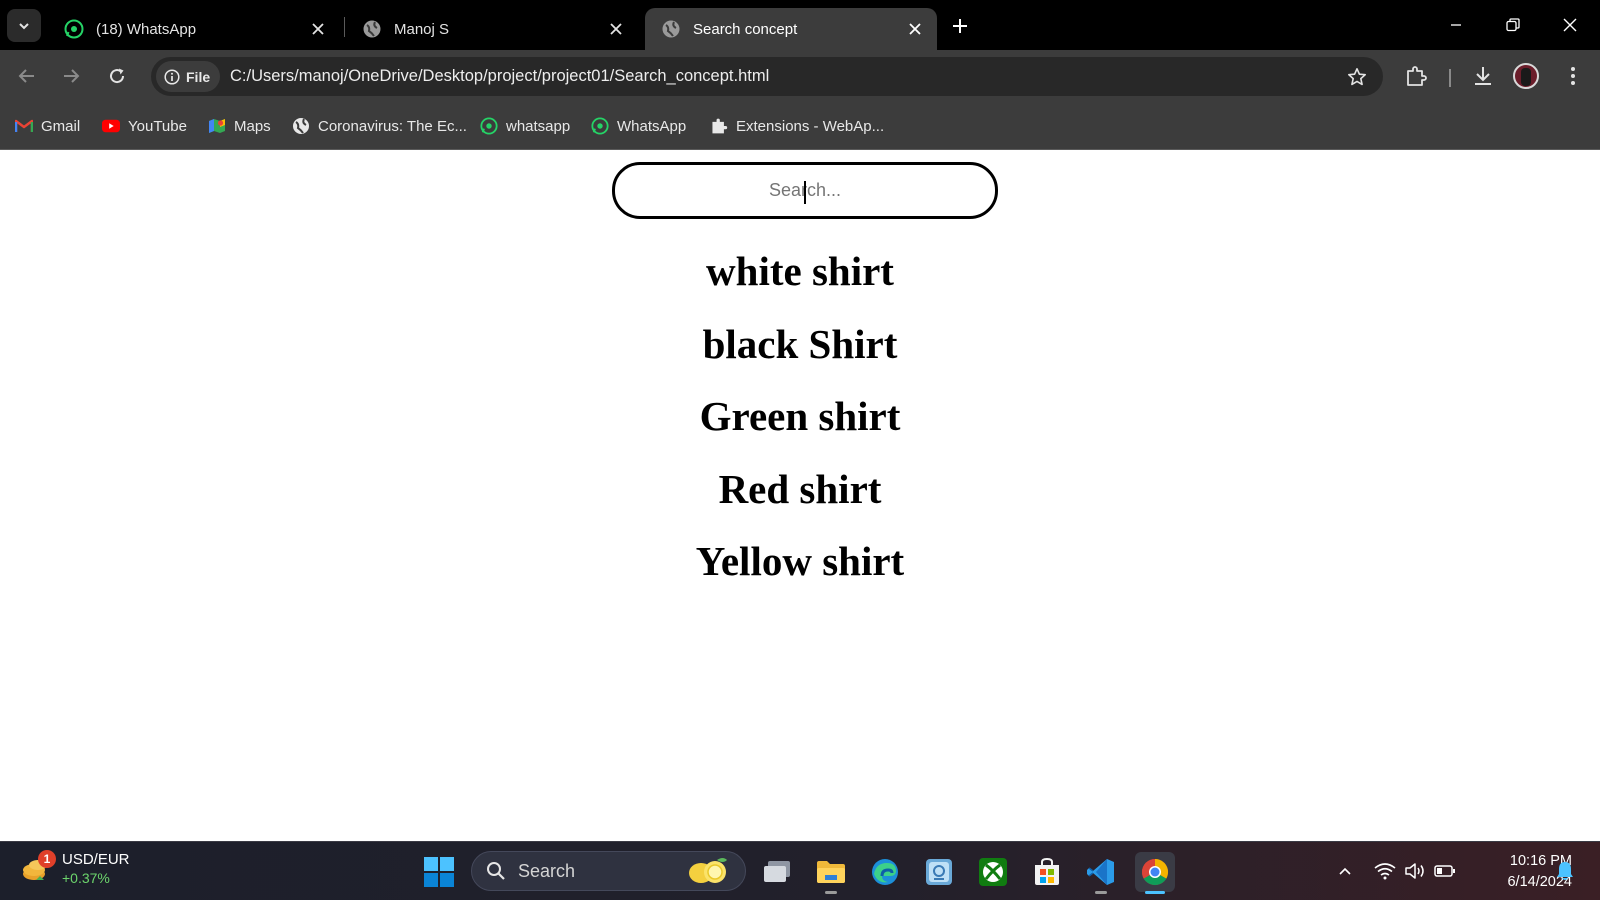  Describe the element at coordinates (111, 126) in the screenshot. I see `youtube-icon` at that location.